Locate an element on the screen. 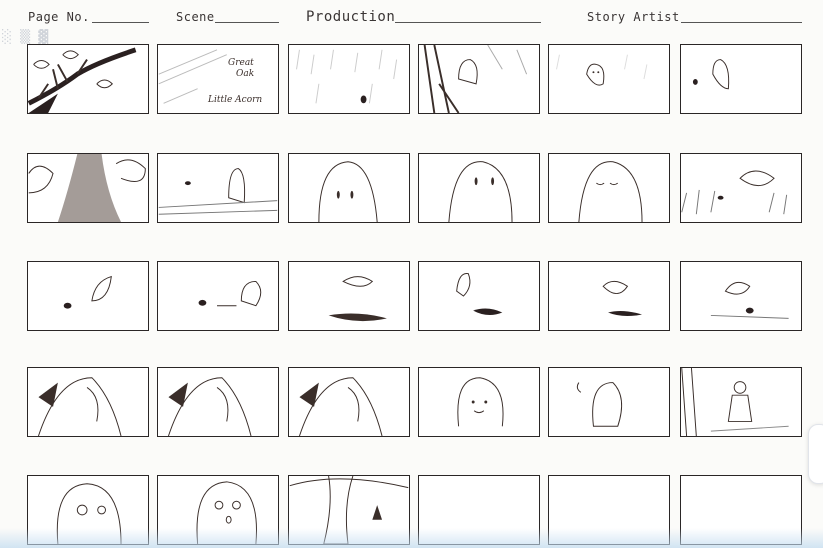 This screenshot has width=823, height=548. story-artist-field is located at coordinates (741, 22).